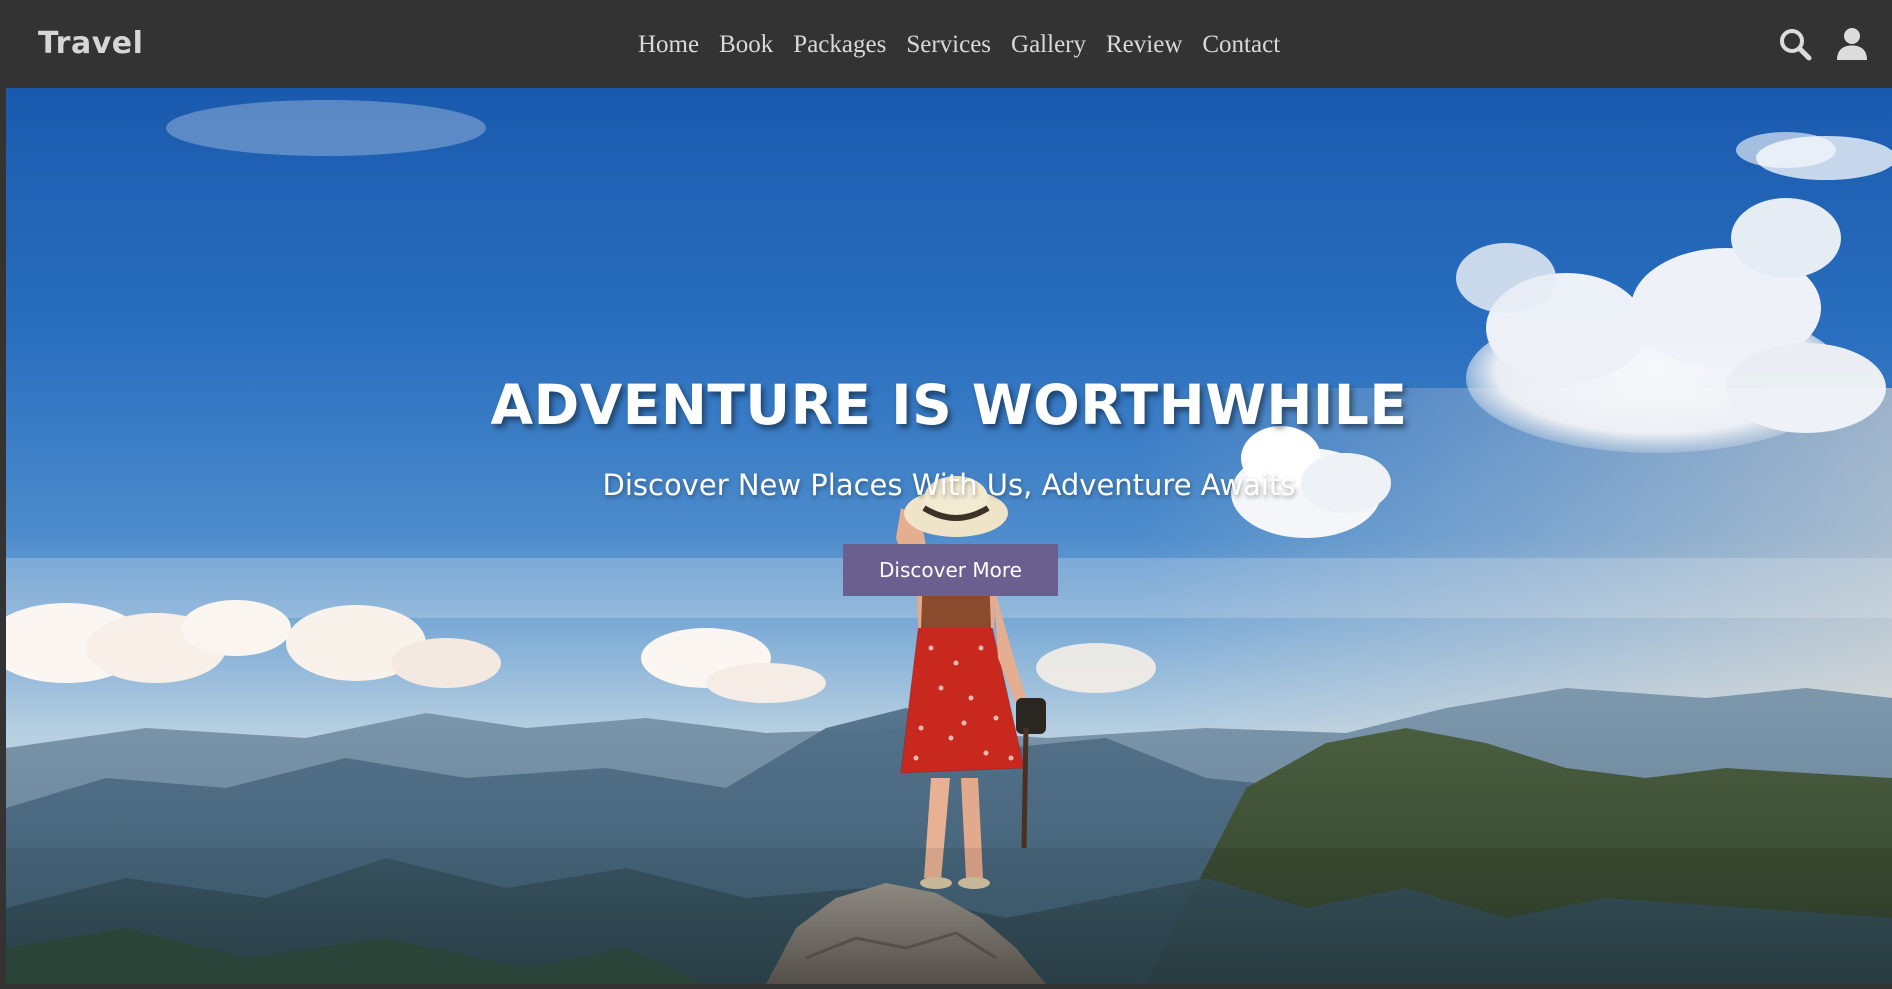 This screenshot has height=989, width=1892. I want to click on nav-link-book: Book, so click(746, 45).